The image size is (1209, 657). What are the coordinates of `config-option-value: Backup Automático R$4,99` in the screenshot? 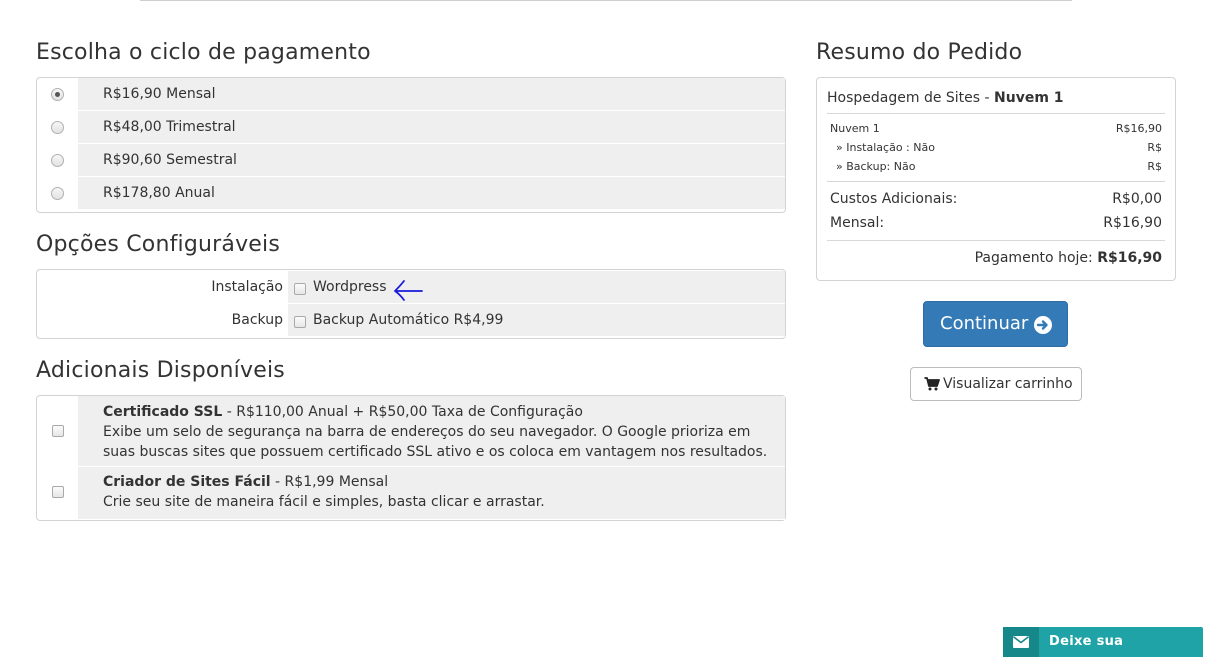 It's located at (408, 320).